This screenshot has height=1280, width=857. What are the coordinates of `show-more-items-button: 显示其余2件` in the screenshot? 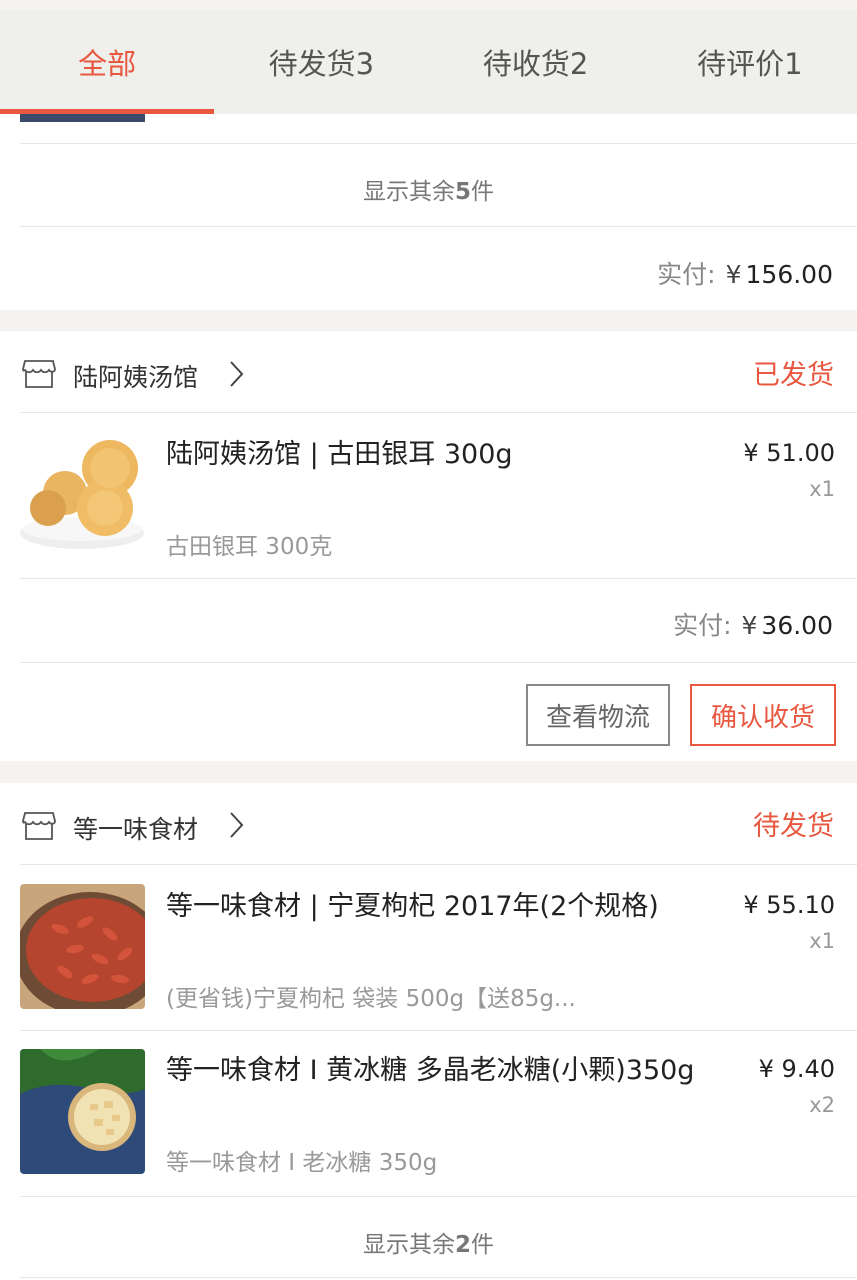 It's located at (428, 1242).